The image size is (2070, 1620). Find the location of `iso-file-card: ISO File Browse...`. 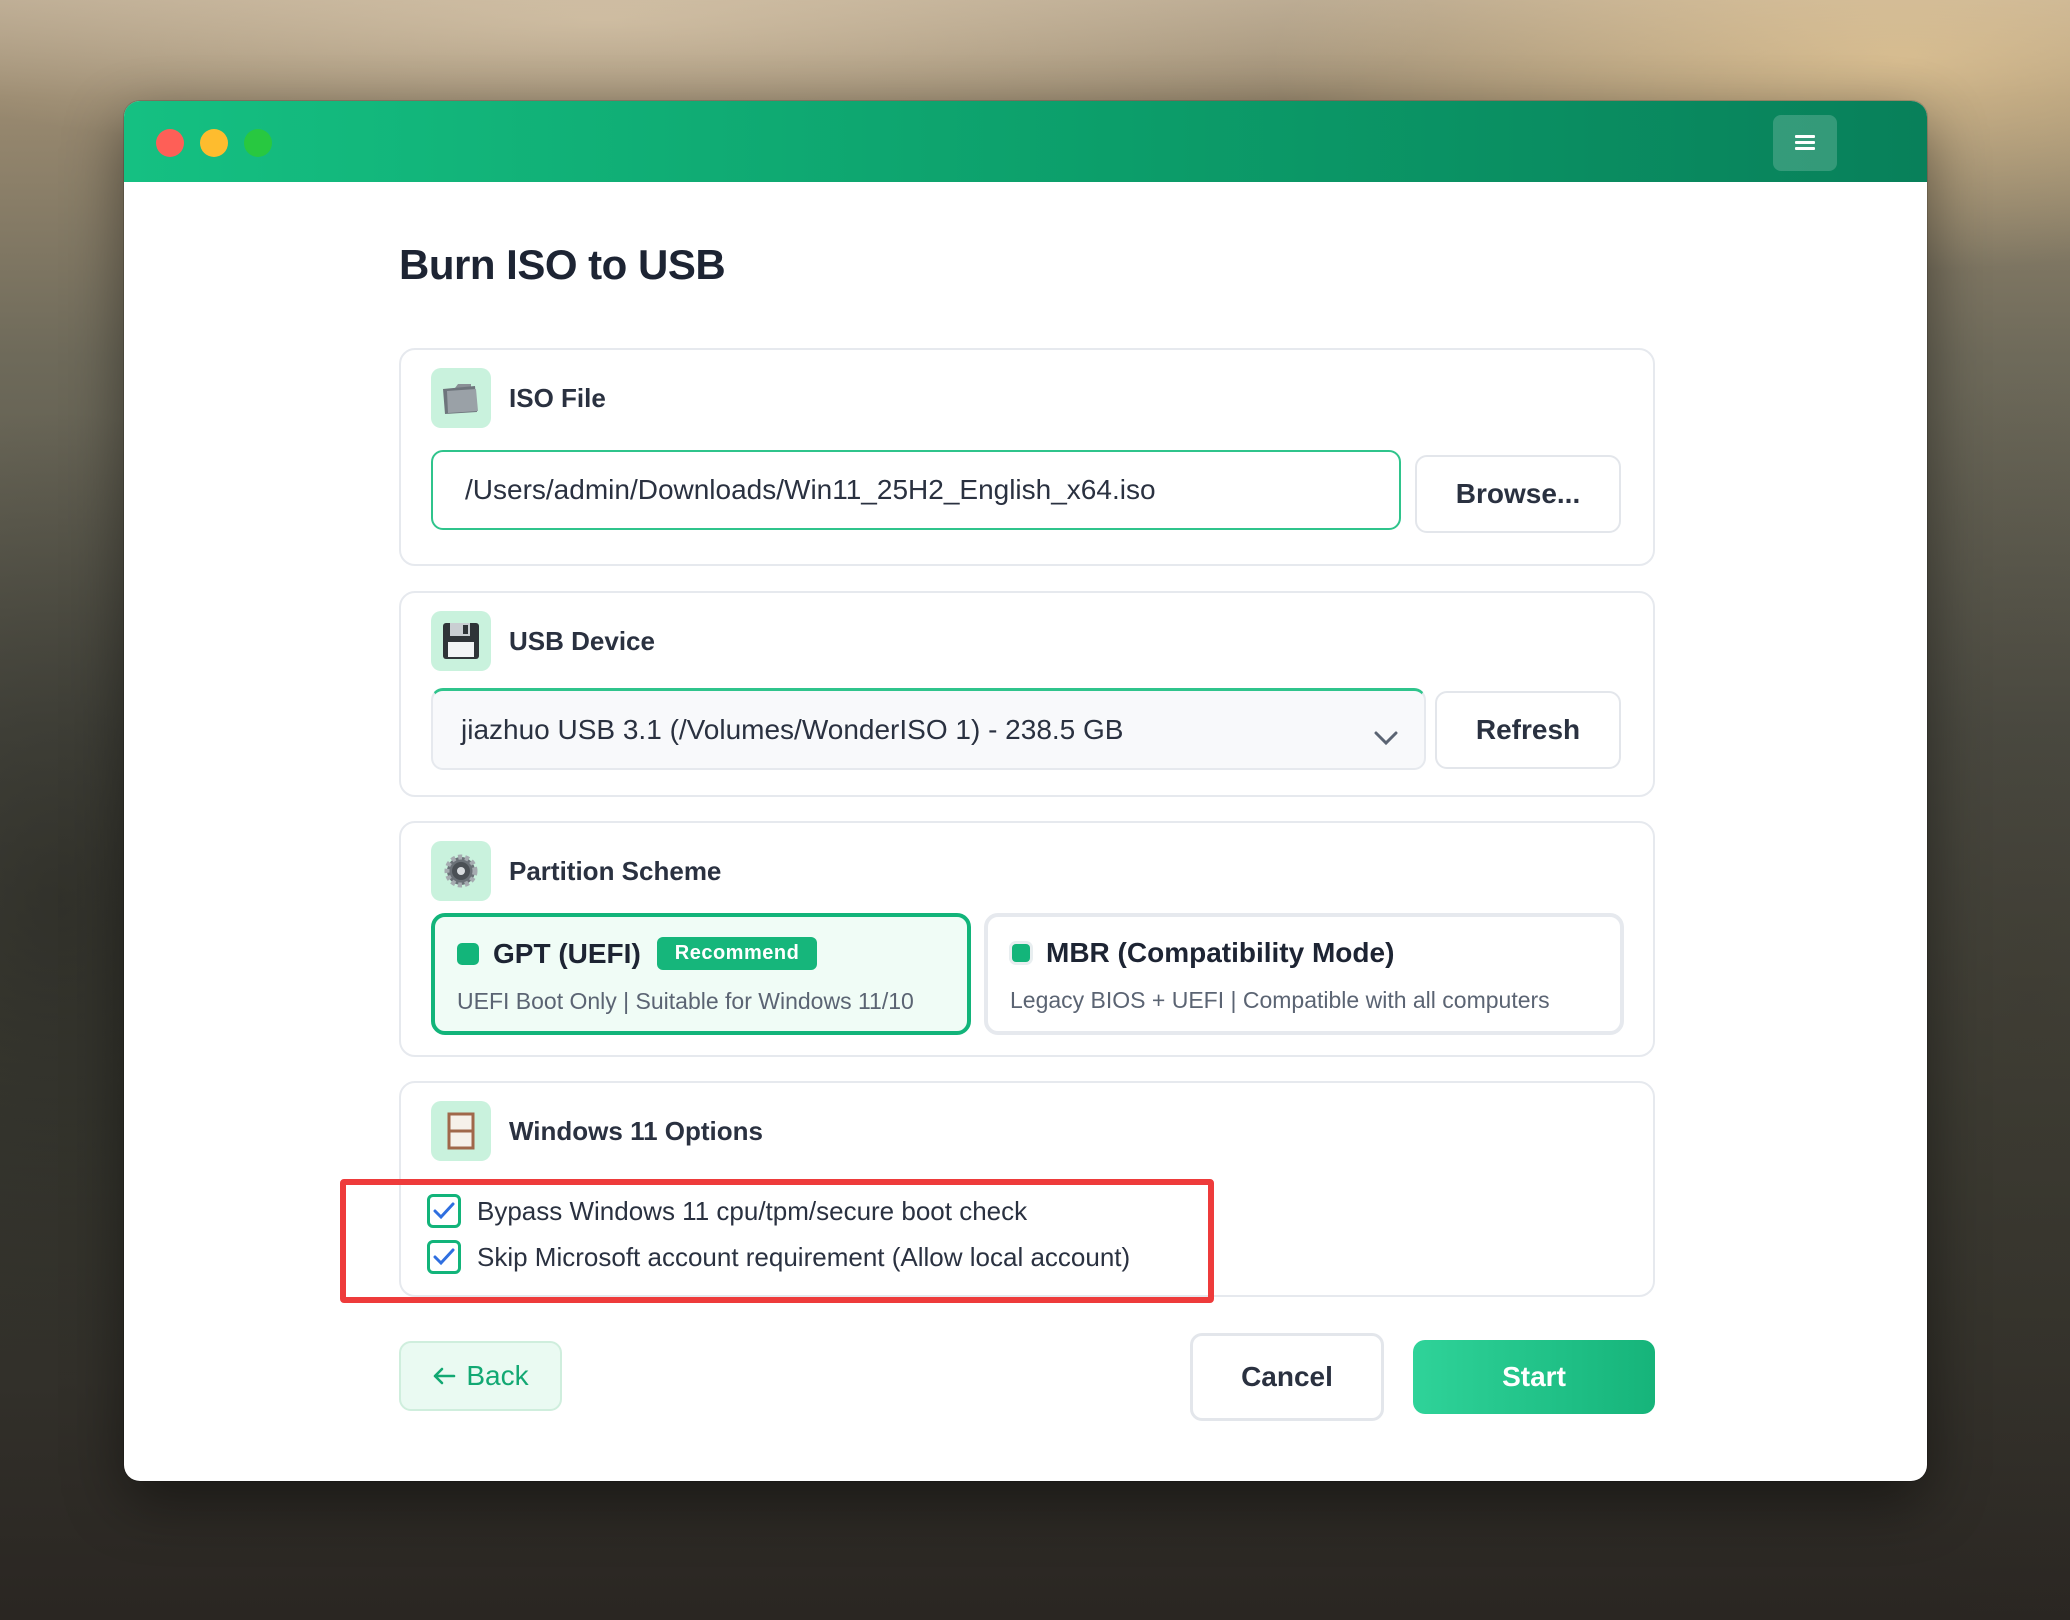

iso-file-card: ISO File Browse... is located at coordinates (1027, 457).